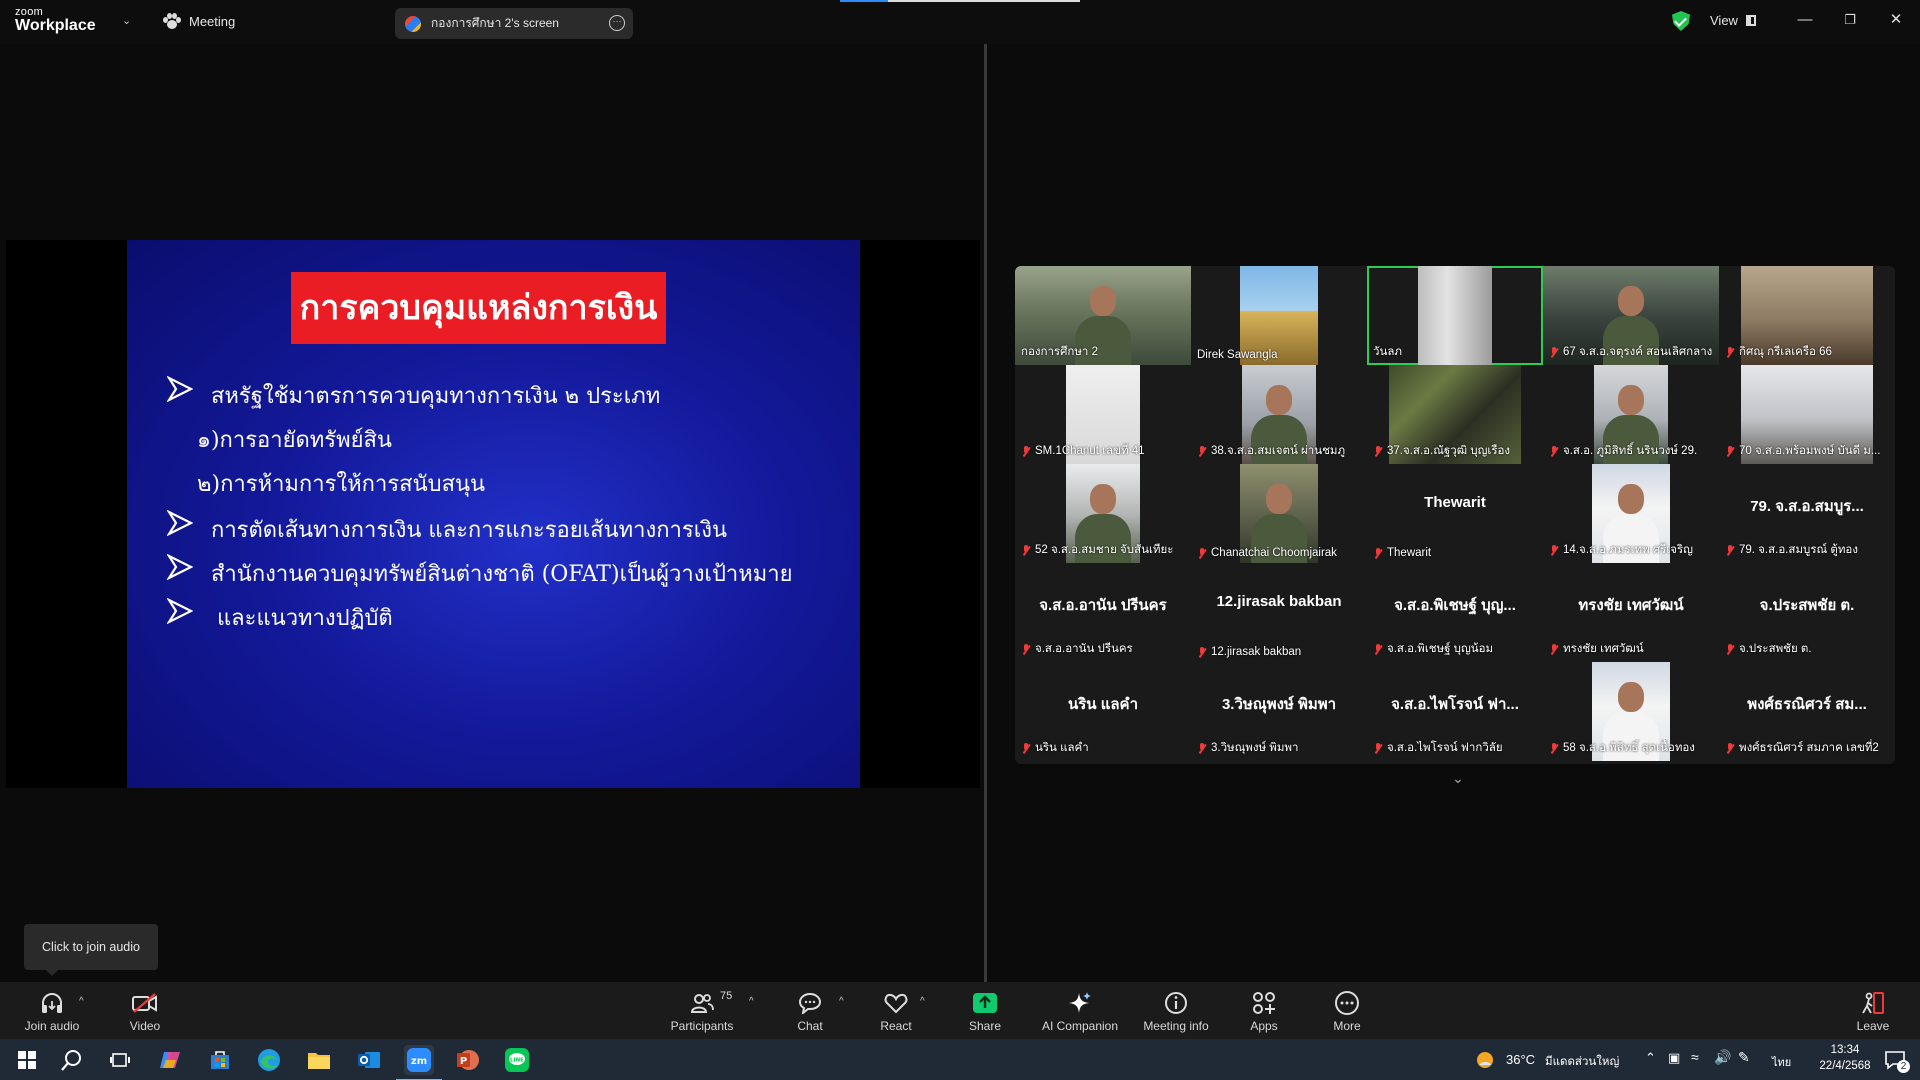 This screenshot has width=1920, height=1080. What do you see at coordinates (1631, 711) in the screenshot?
I see `participant-tile: 58 จ.ส.อ.พิสิทธิ์ สุดเนื้อทอง` at bounding box center [1631, 711].